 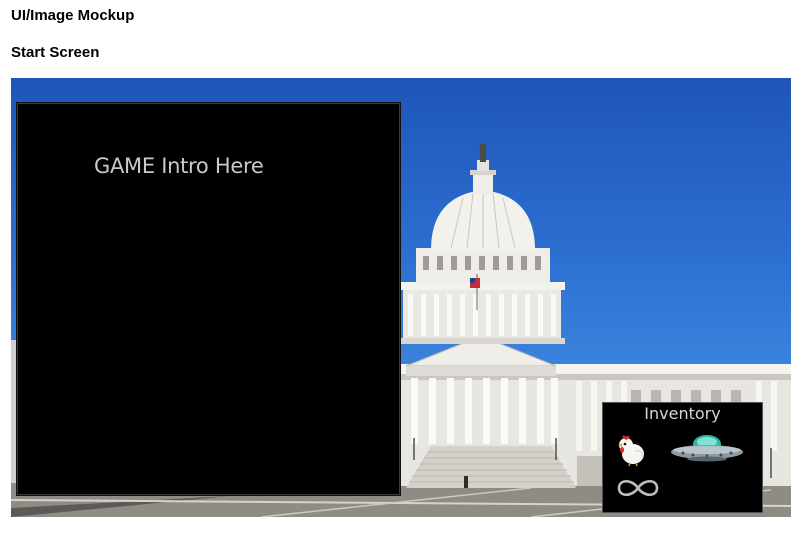 I want to click on game-intro-text: GAME Intro Here, so click(x=179, y=166).